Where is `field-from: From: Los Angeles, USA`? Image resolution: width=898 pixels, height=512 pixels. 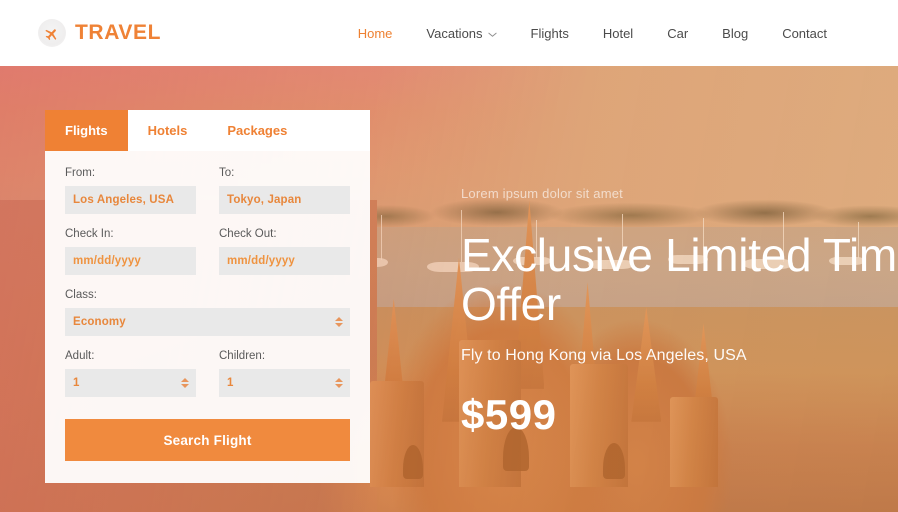
field-from: From: Los Angeles, USA is located at coordinates (130, 190).